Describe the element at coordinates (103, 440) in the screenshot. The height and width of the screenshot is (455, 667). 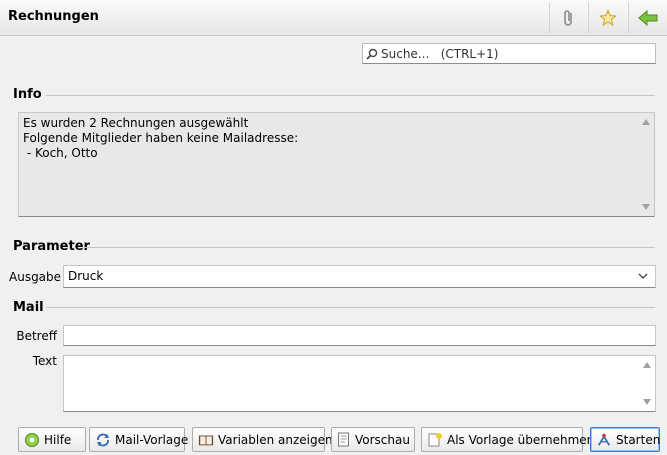
I see `refresh-icon` at that location.